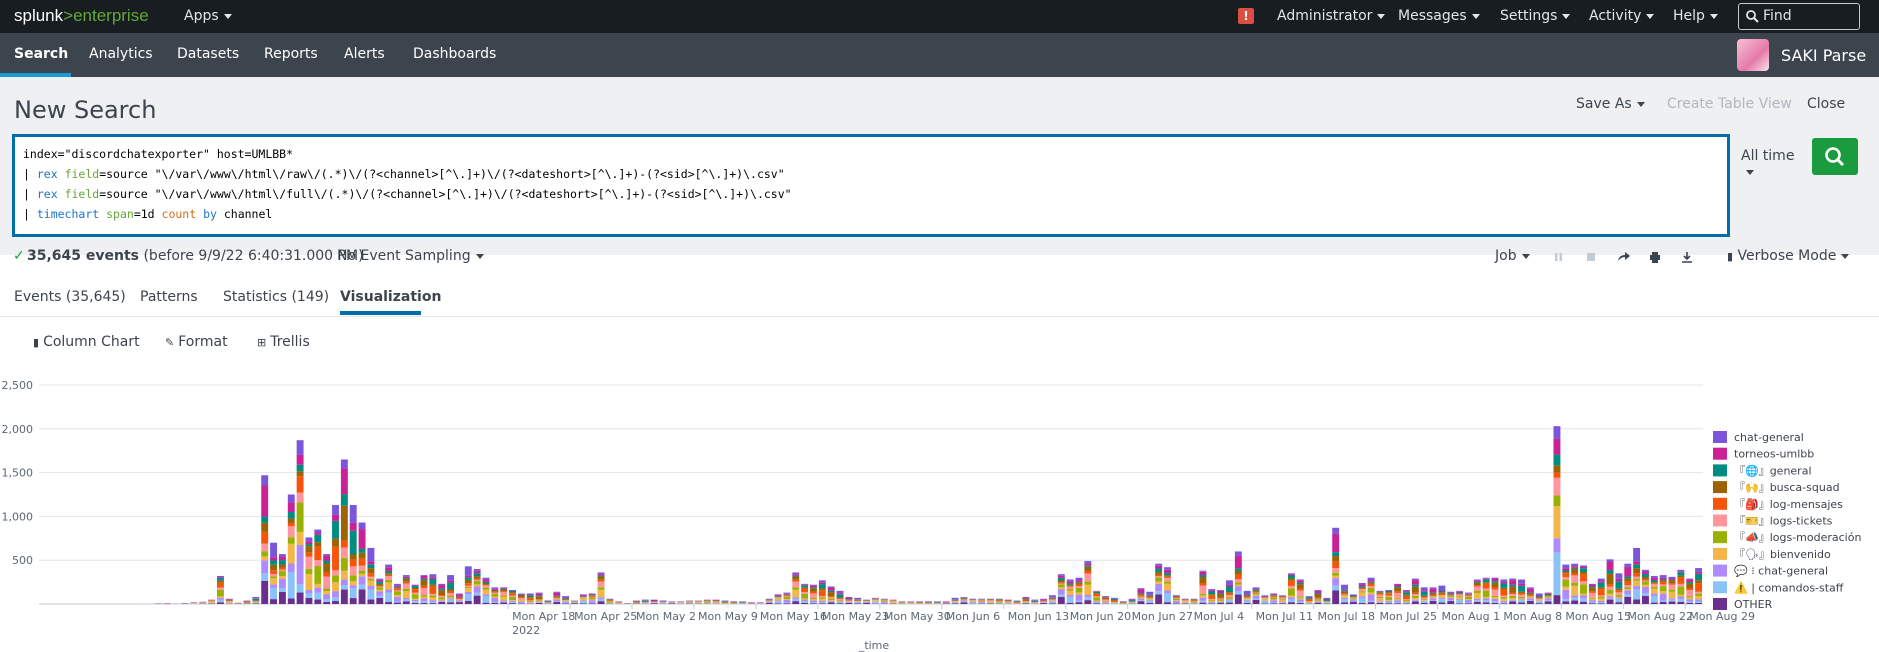  I want to click on legend-item: ⚠️ | comandos-staff, so click(1789, 587).